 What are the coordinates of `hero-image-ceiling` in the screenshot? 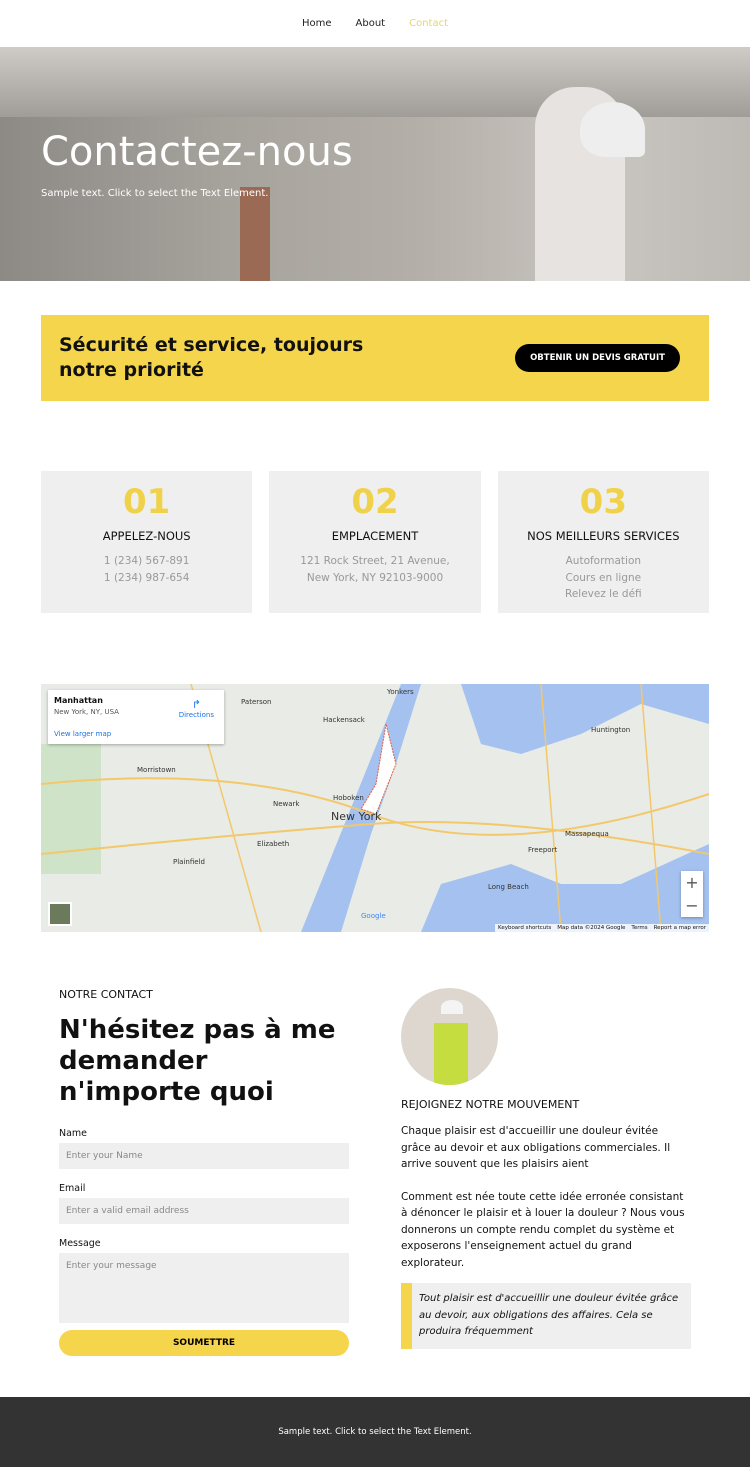 It's located at (375, 82).